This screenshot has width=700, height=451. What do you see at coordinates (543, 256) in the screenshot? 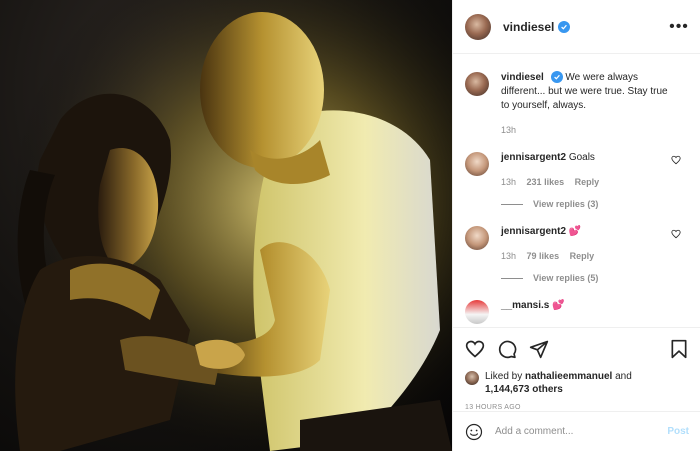
I see `comment-likes: 79 likes` at bounding box center [543, 256].